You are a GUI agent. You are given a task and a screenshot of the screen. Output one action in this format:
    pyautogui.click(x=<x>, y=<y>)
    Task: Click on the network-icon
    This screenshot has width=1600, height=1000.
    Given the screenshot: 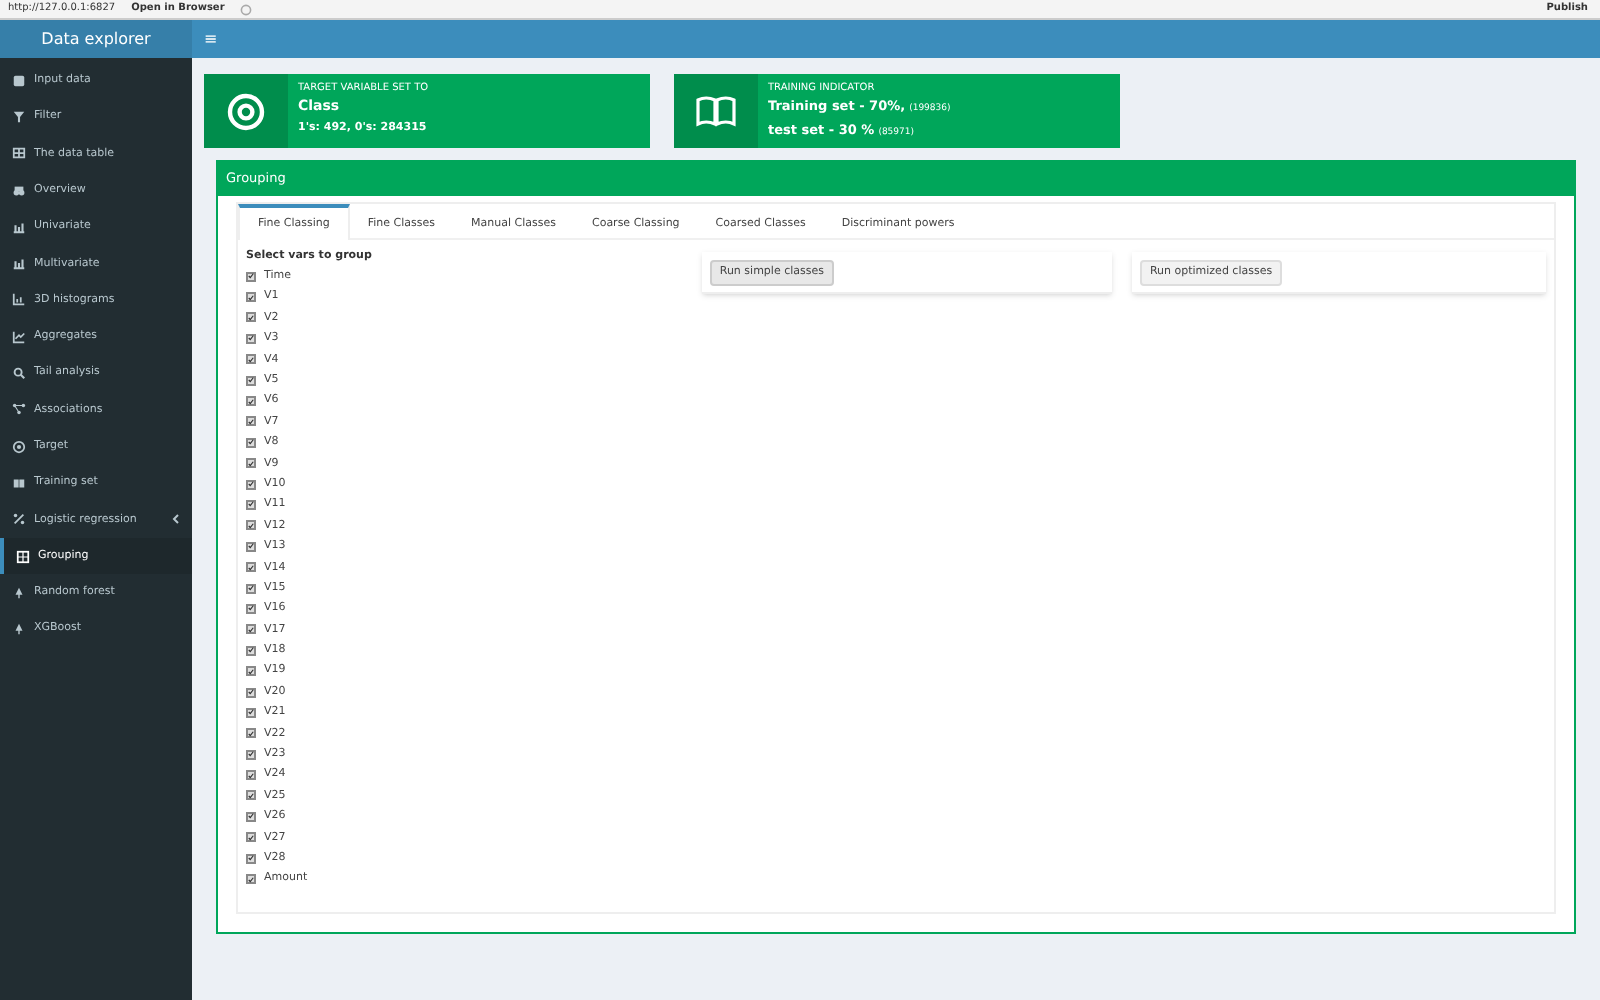 What is the action you would take?
    pyautogui.click(x=19, y=409)
    